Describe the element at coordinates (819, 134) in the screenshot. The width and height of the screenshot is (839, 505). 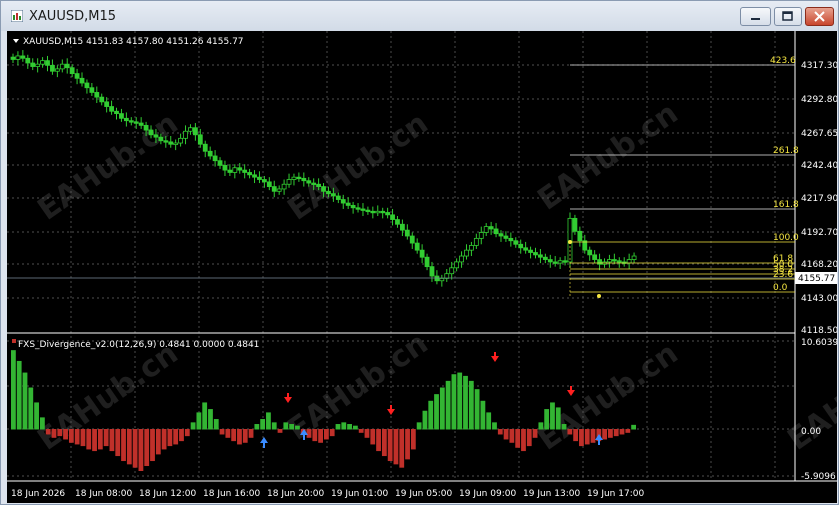
I see `price-label: 4267.65` at that location.